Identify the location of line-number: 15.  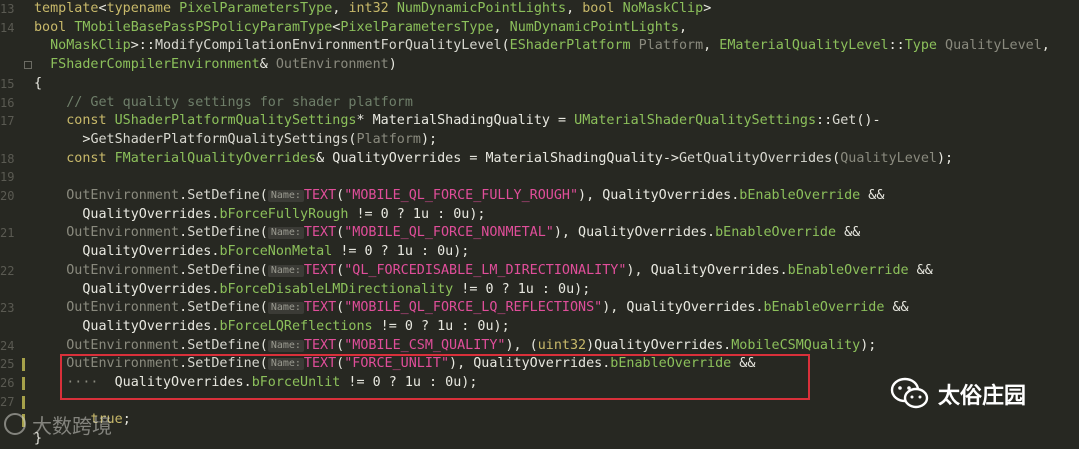
(7, 83).